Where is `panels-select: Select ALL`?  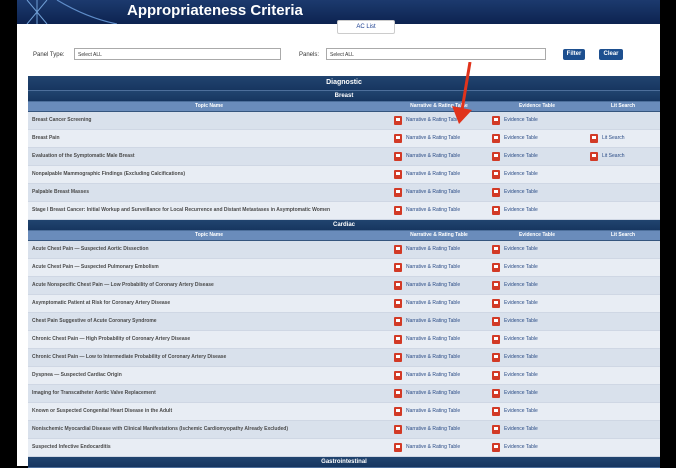
panels-select: Select ALL is located at coordinates (436, 54).